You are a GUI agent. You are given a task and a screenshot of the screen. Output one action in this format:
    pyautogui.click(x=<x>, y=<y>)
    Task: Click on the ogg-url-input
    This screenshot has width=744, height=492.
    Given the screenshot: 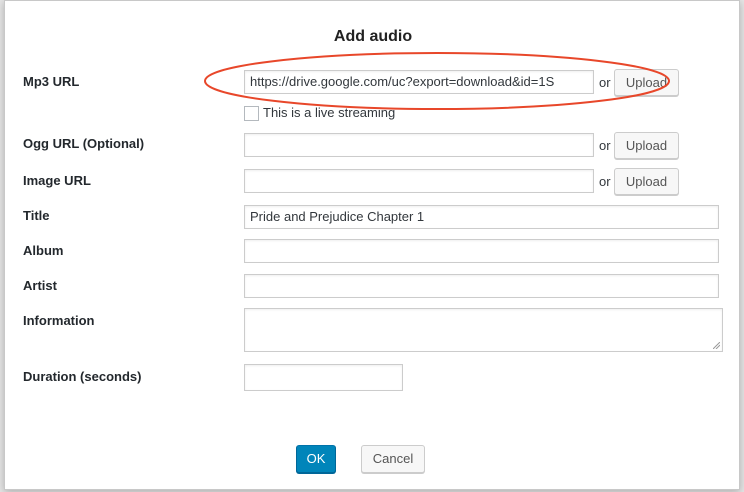 What is the action you would take?
    pyautogui.click(x=419, y=145)
    